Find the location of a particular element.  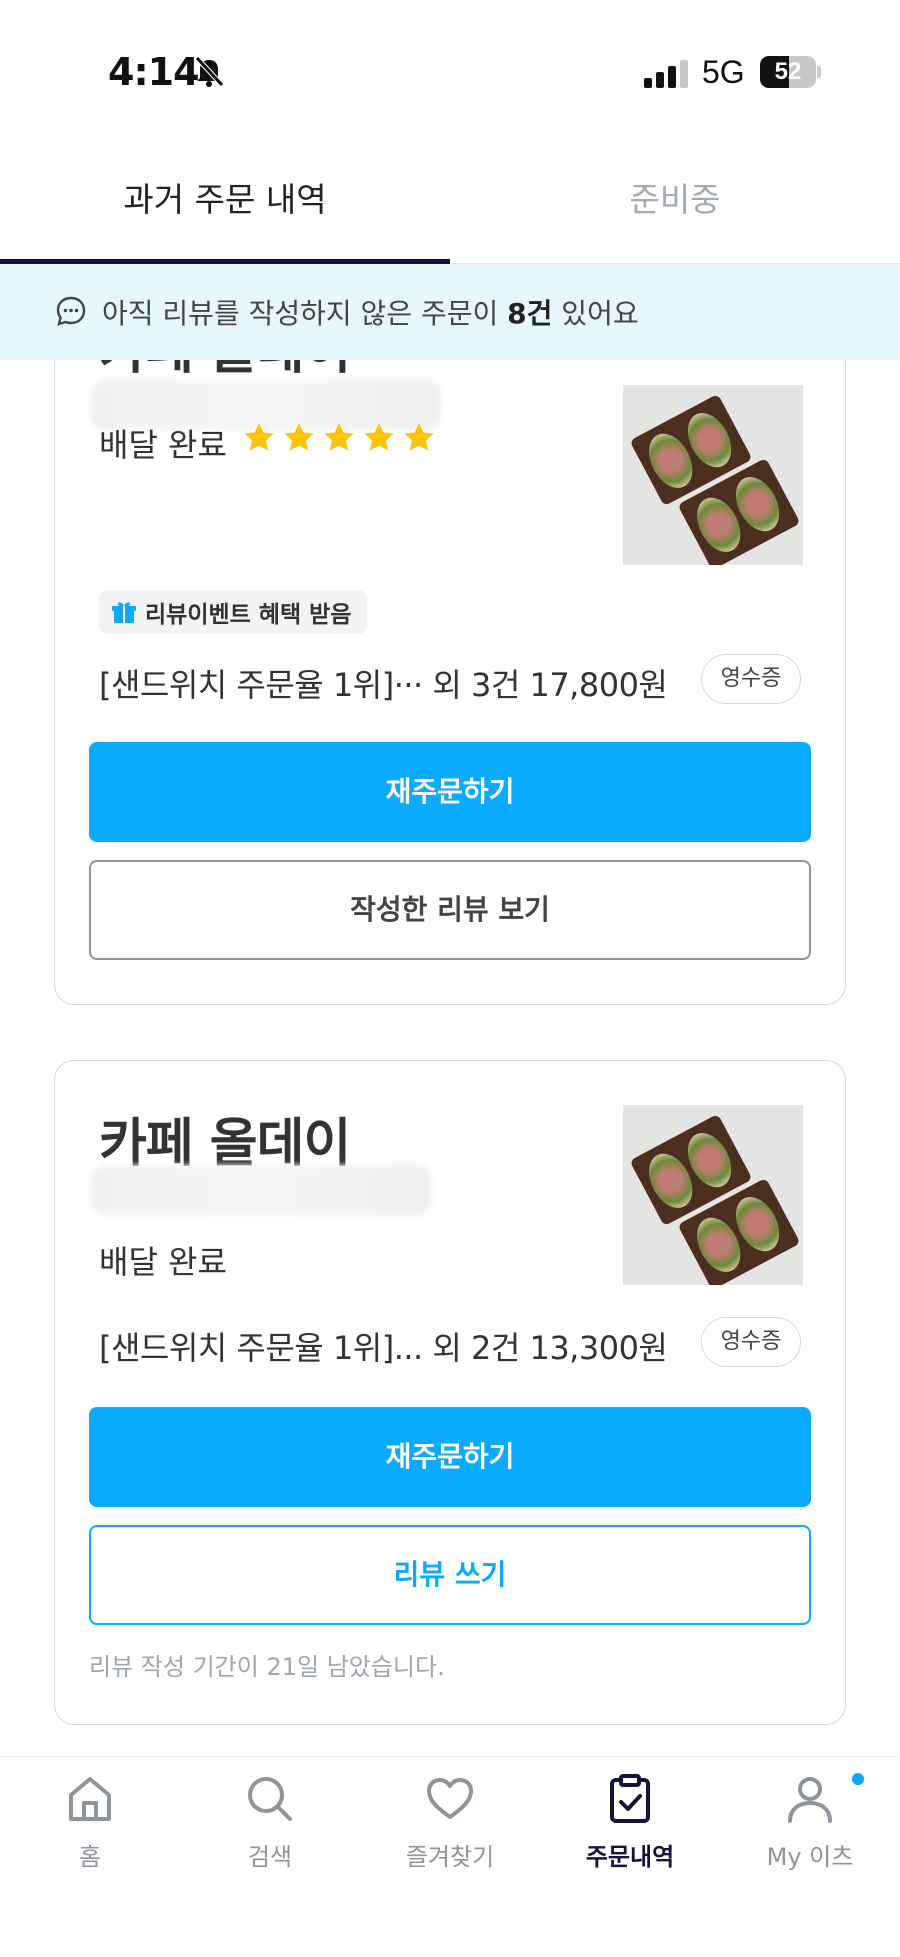

network-label: 5G is located at coordinates (723, 72).